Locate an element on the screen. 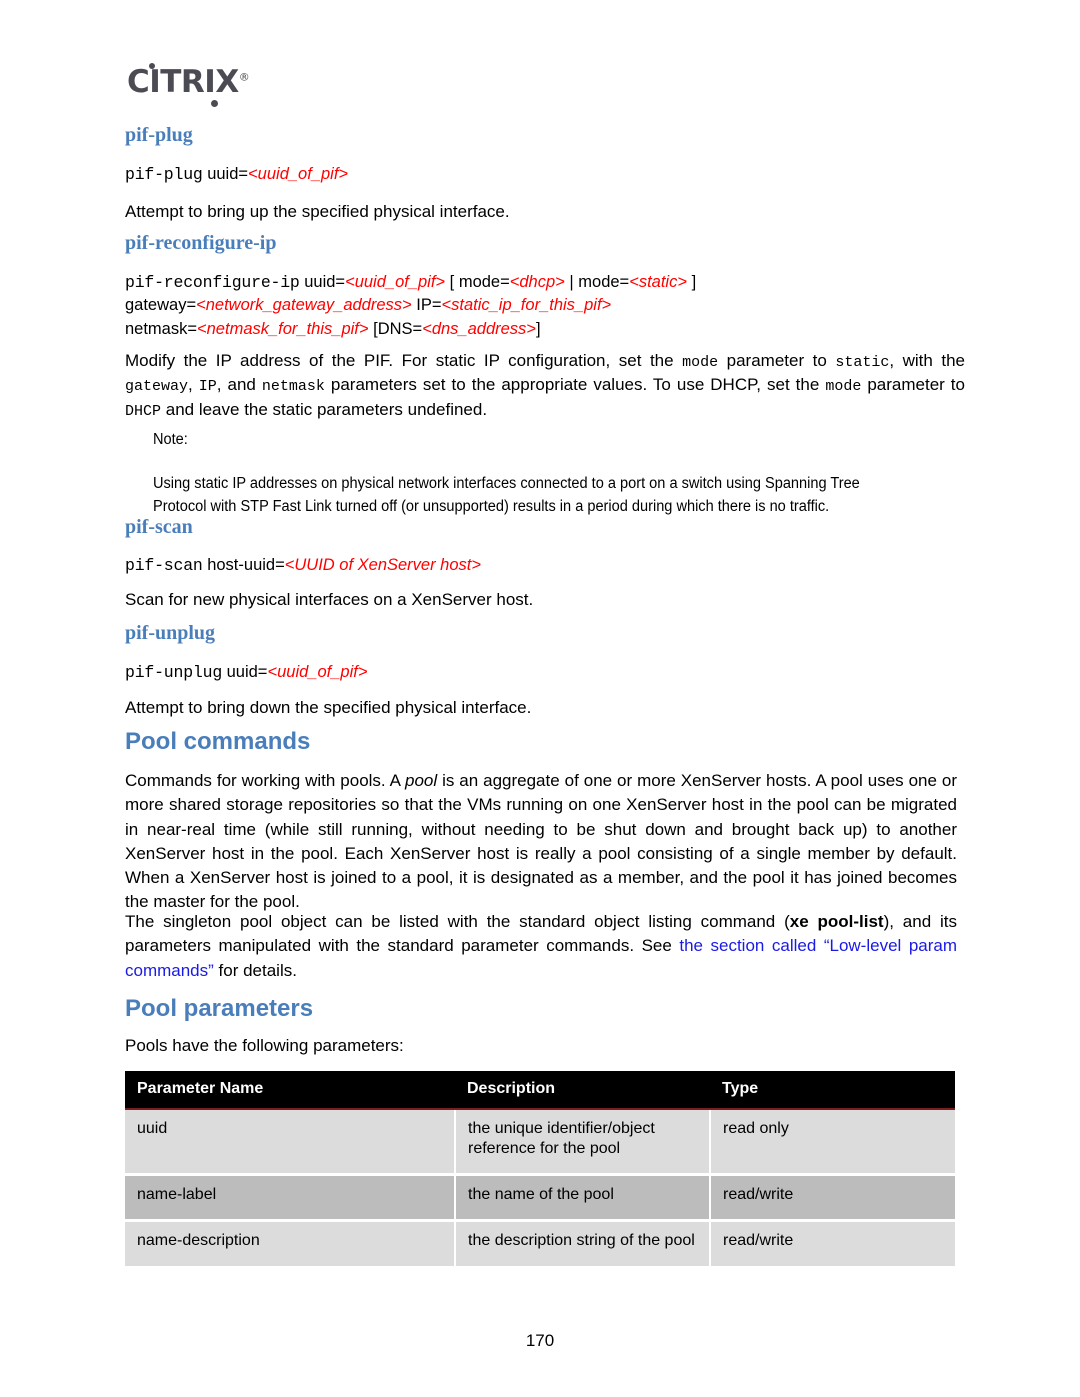 Image resolution: width=1080 pixels, height=1397 pixels. inline-text: netmask is located at coordinates (293, 387).